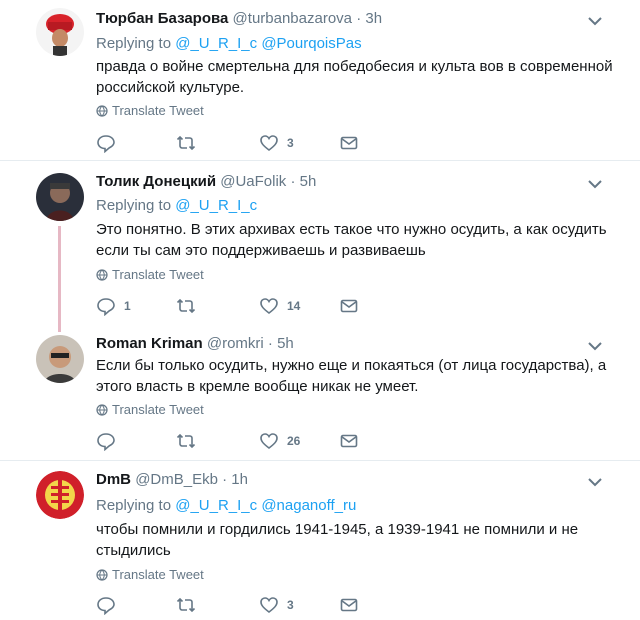 Image resolution: width=640 pixels, height=620 pixels. What do you see at coordinates (176, 479) in the screenshot?
I see `user-handle: @DmB_Ekb` at bounding box center [176, 479].